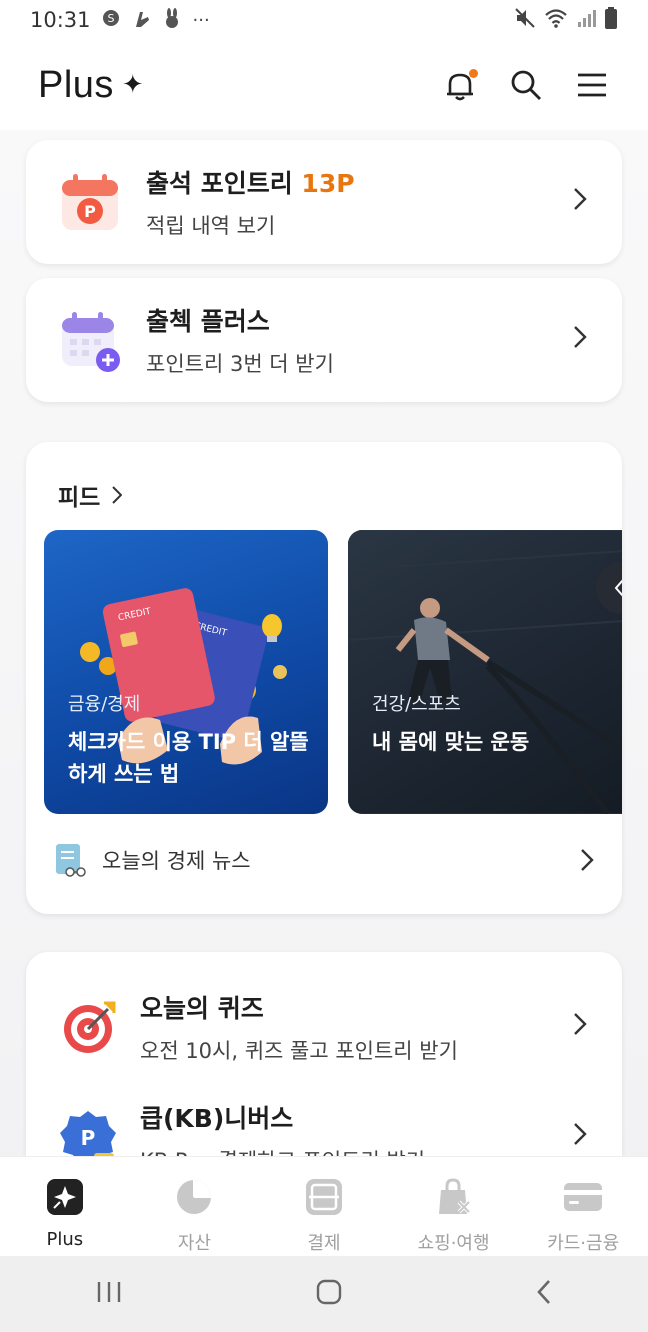 This screenshot has height=1332, width=648. I want to click on signal-icon, so click(586, 20).